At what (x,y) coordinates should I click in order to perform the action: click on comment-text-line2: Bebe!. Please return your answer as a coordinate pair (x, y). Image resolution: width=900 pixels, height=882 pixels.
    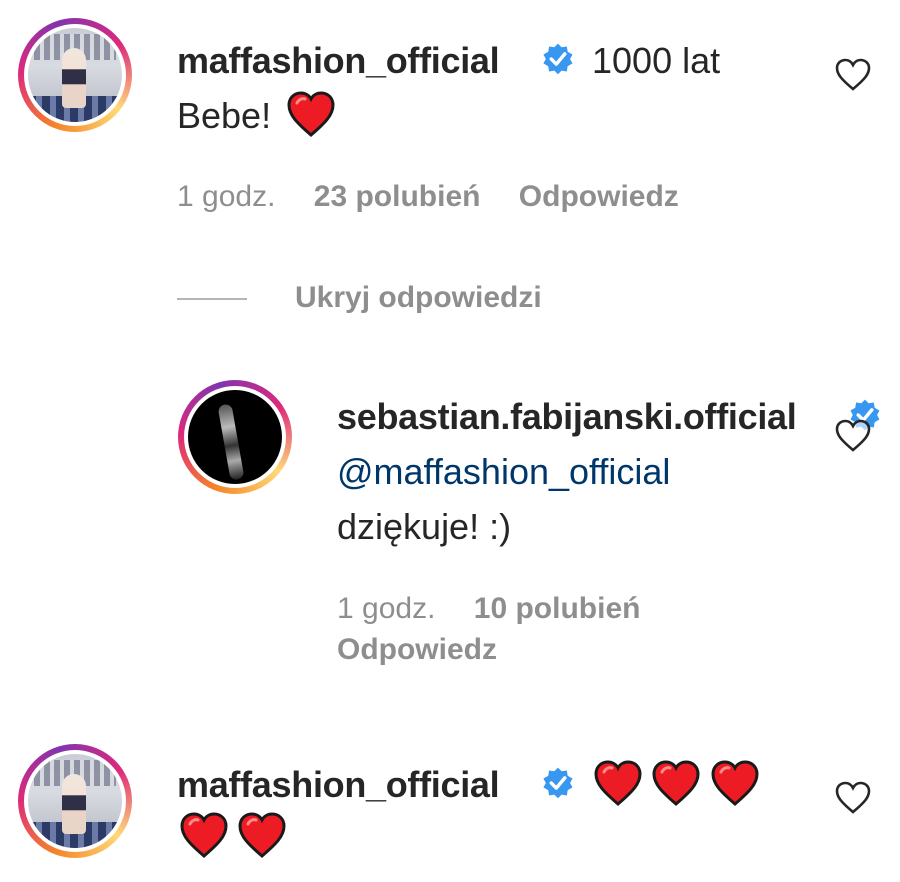
    Looking at the image, I should click on (256, 114).